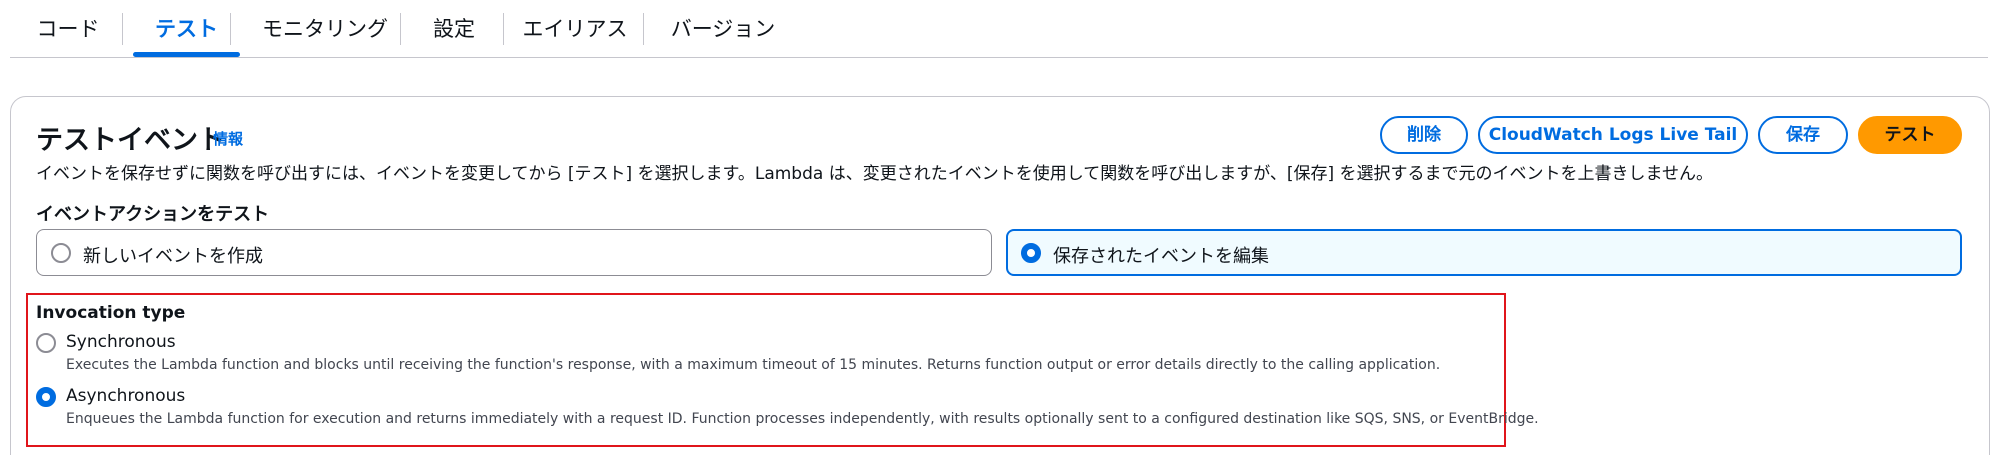 This screenshot has height=455, width=2000. I want to click on radio-button, so click(61, 253).